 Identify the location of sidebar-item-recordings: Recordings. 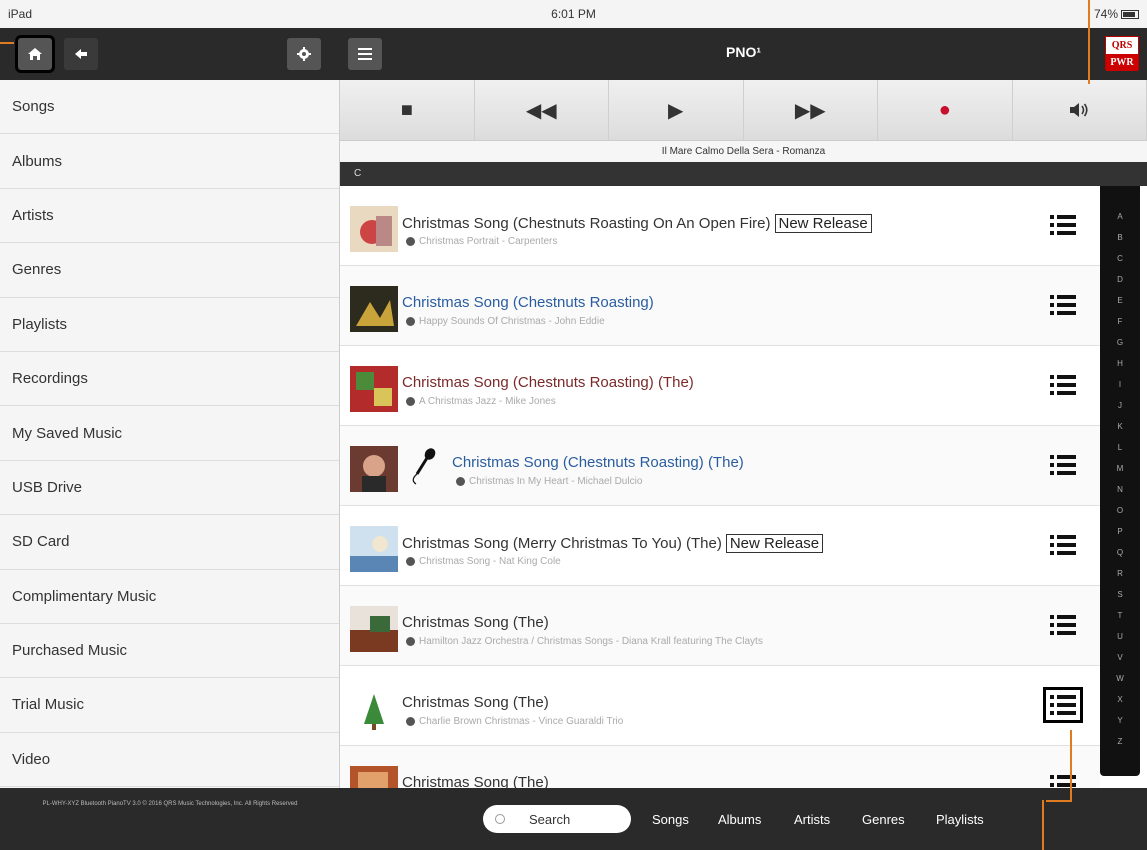
(169, 379).